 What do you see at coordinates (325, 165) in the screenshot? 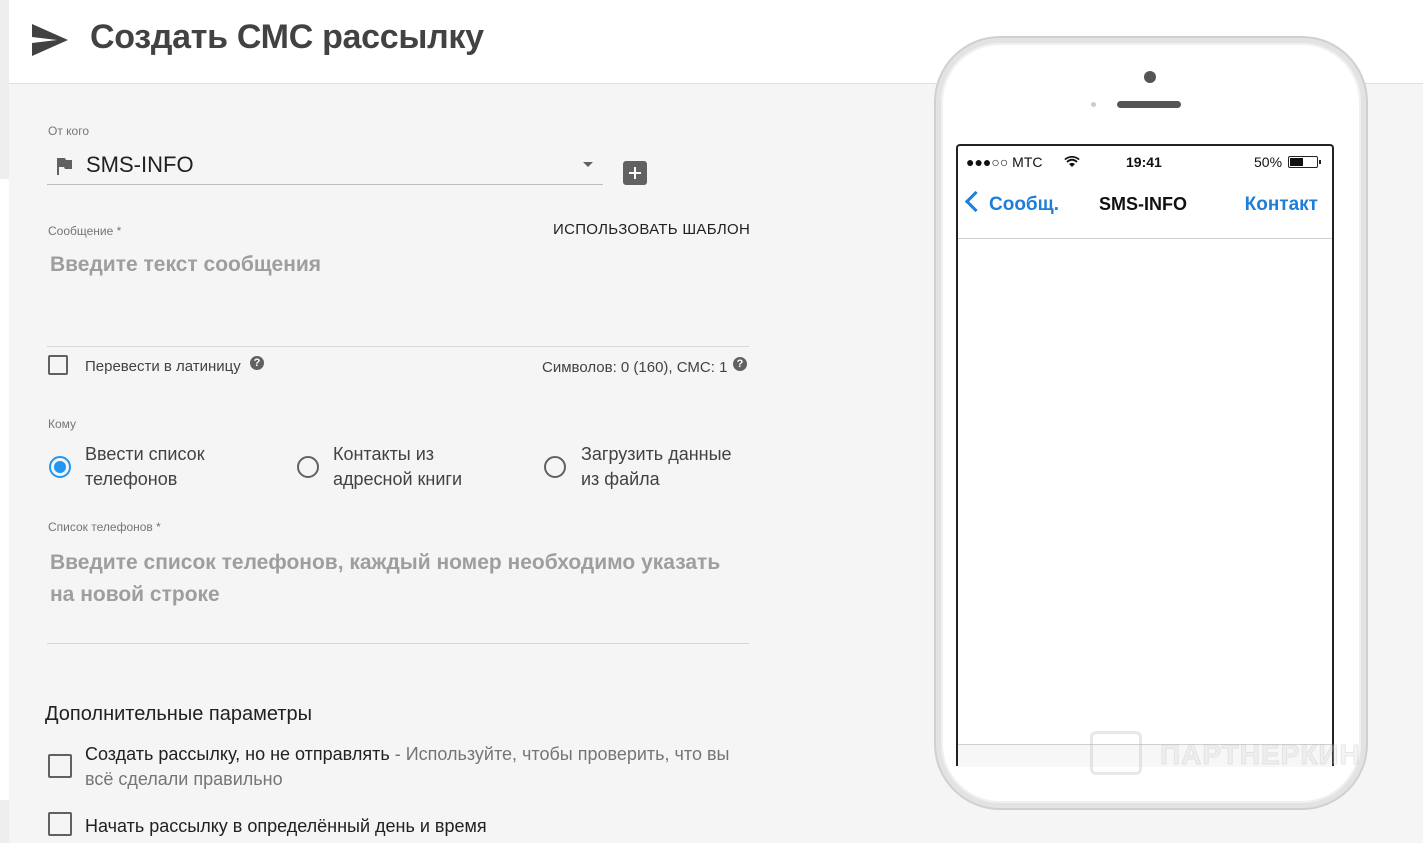
I see `sender-select: SMS-INFO` at bounding box center [325, 165].